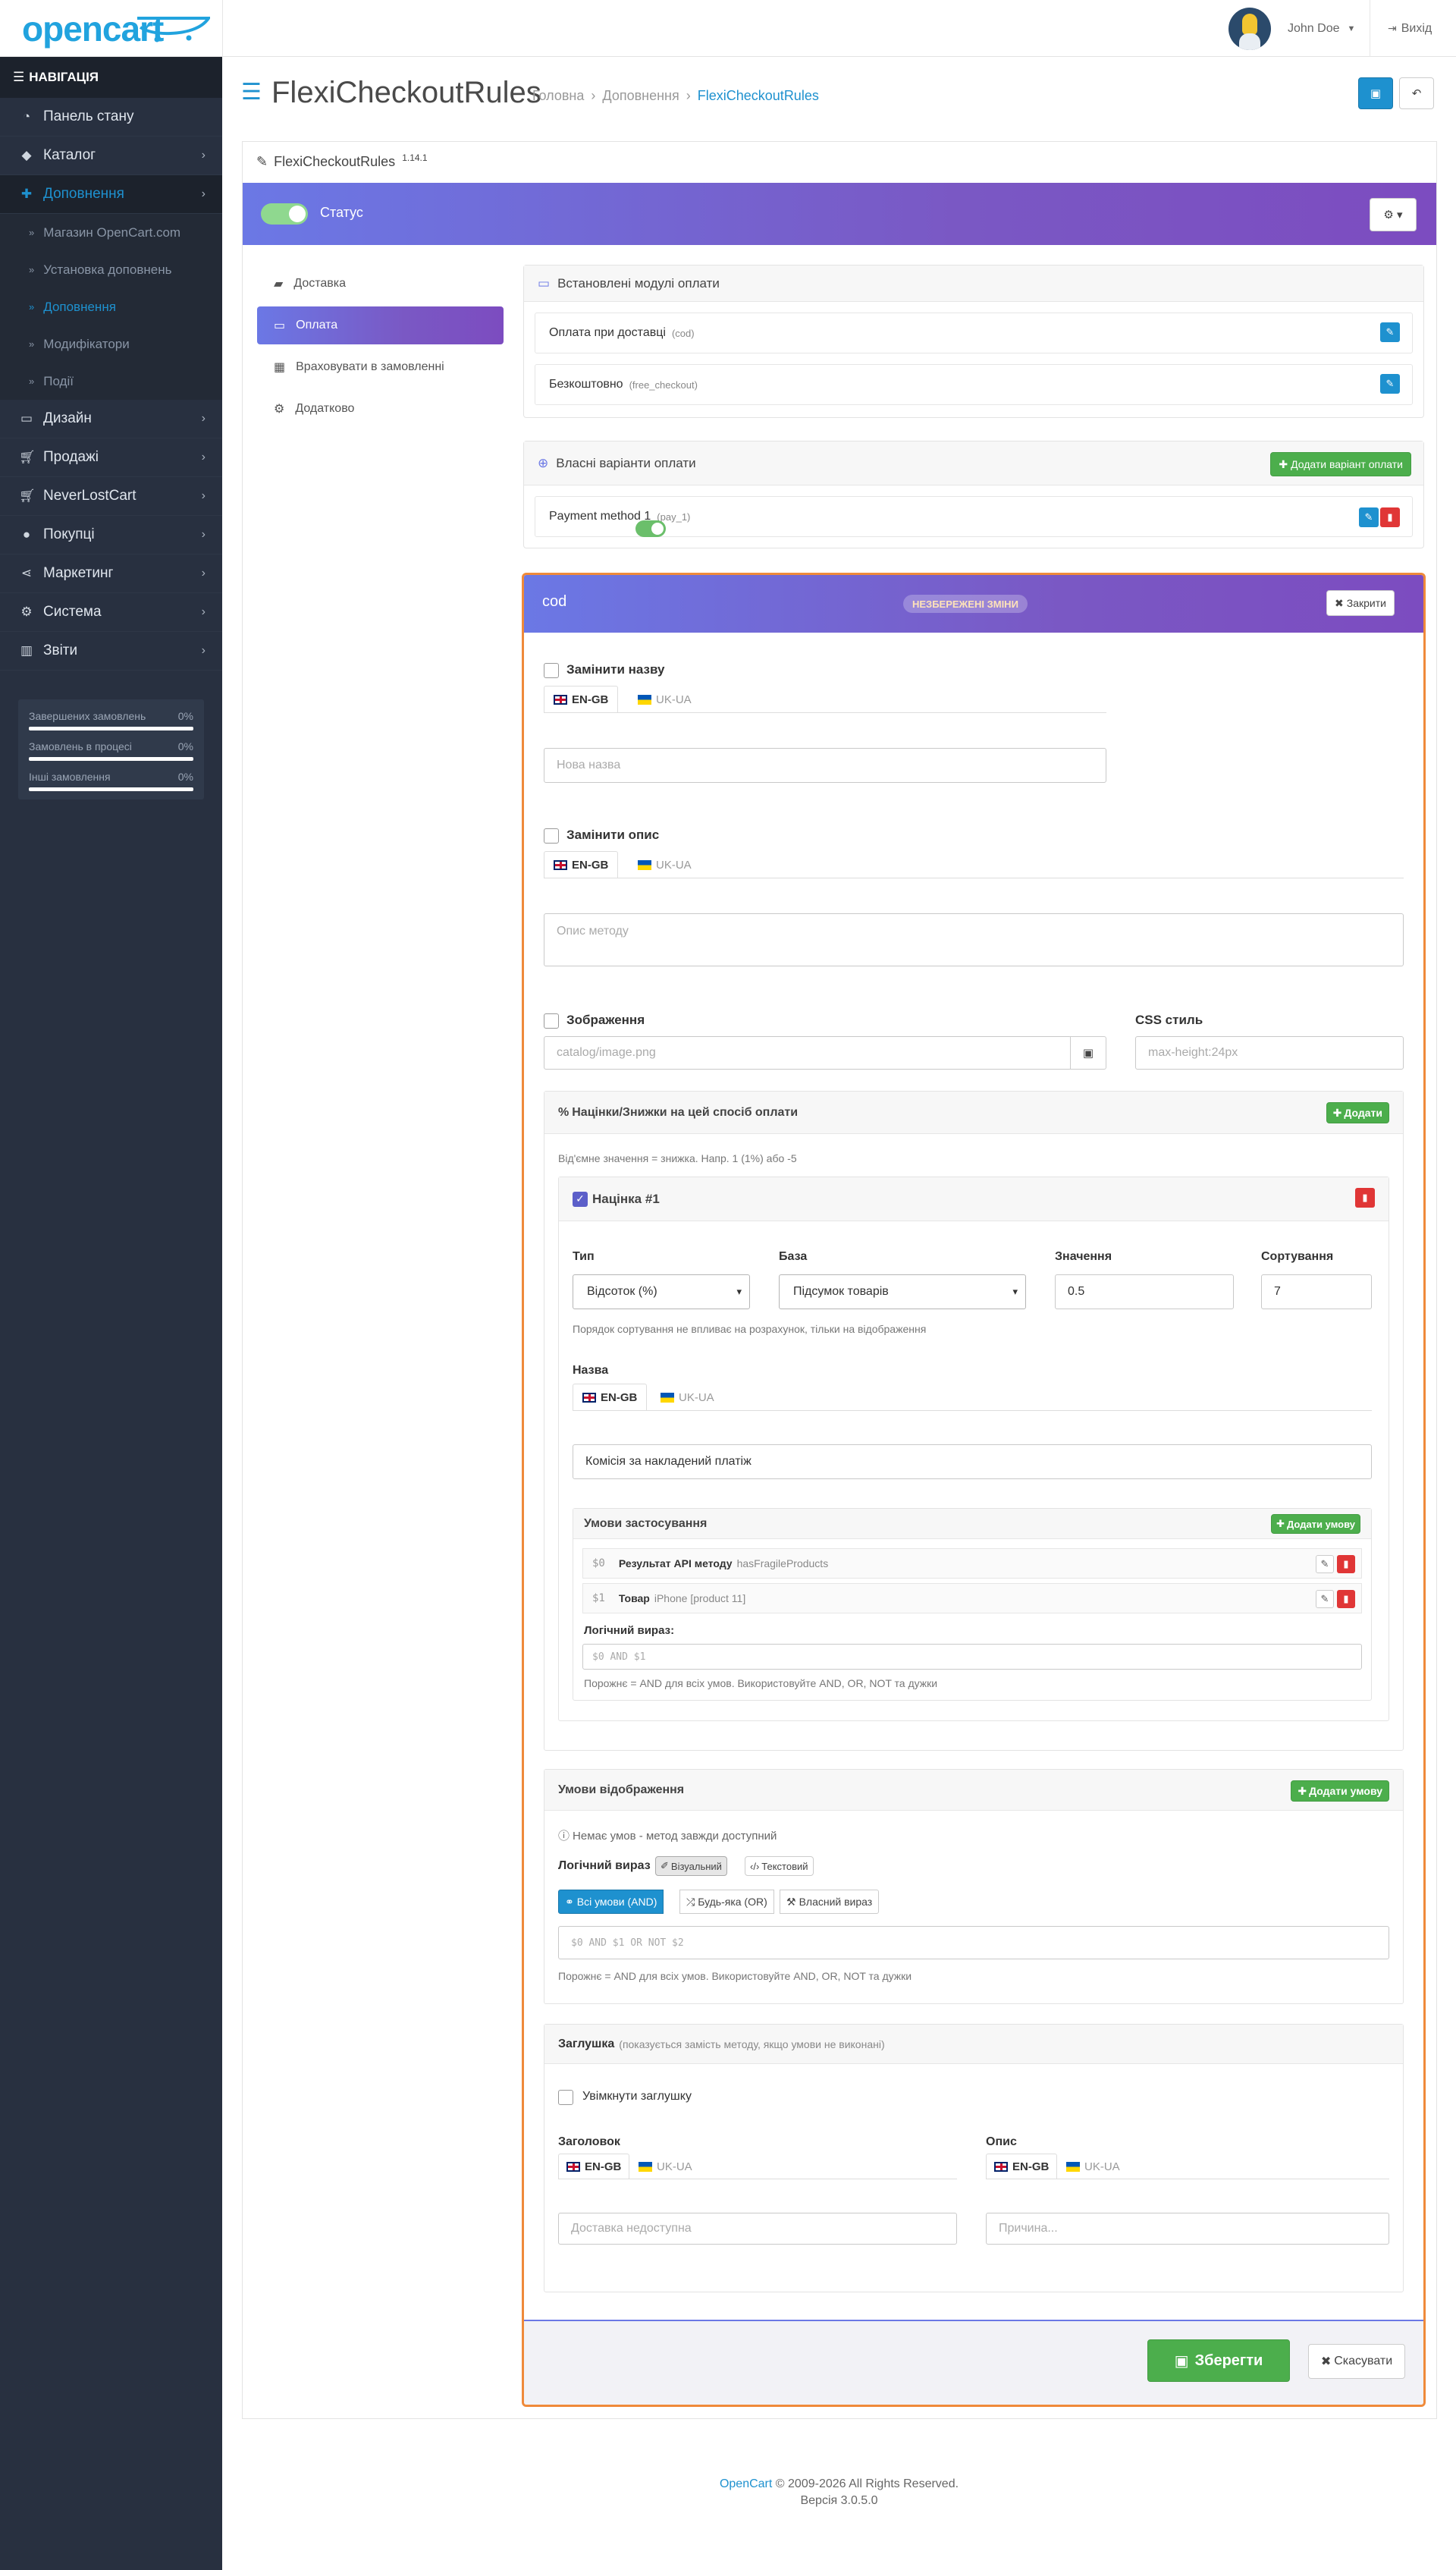 The image size is (1456, 2570). Describe the element at coordinates (1316, 1291) in the screenshot. I see `sort-order-input: 7` at that location.